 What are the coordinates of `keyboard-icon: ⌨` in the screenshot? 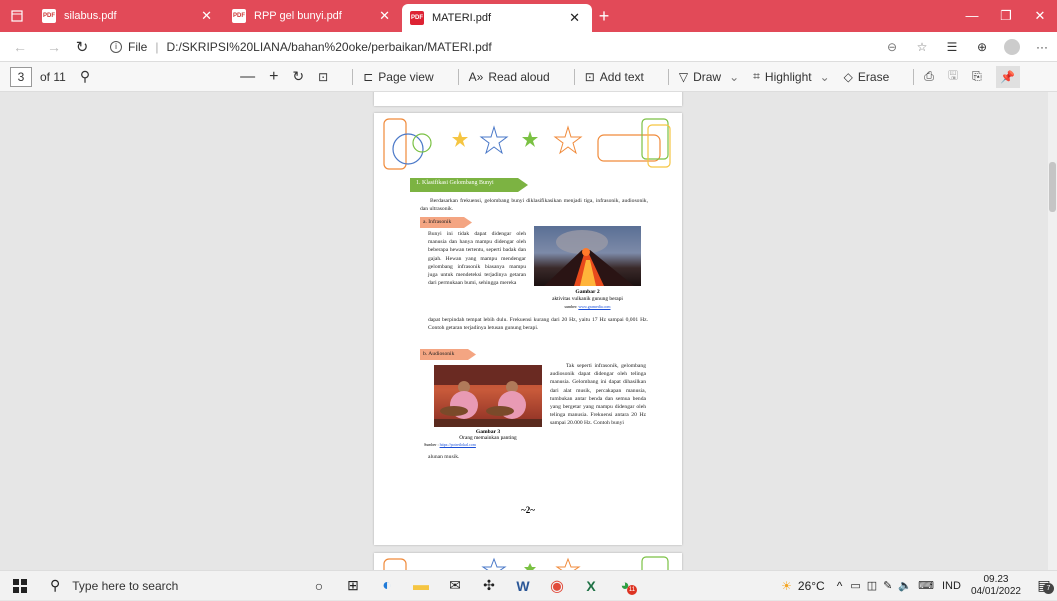 It's located at (926, 585).